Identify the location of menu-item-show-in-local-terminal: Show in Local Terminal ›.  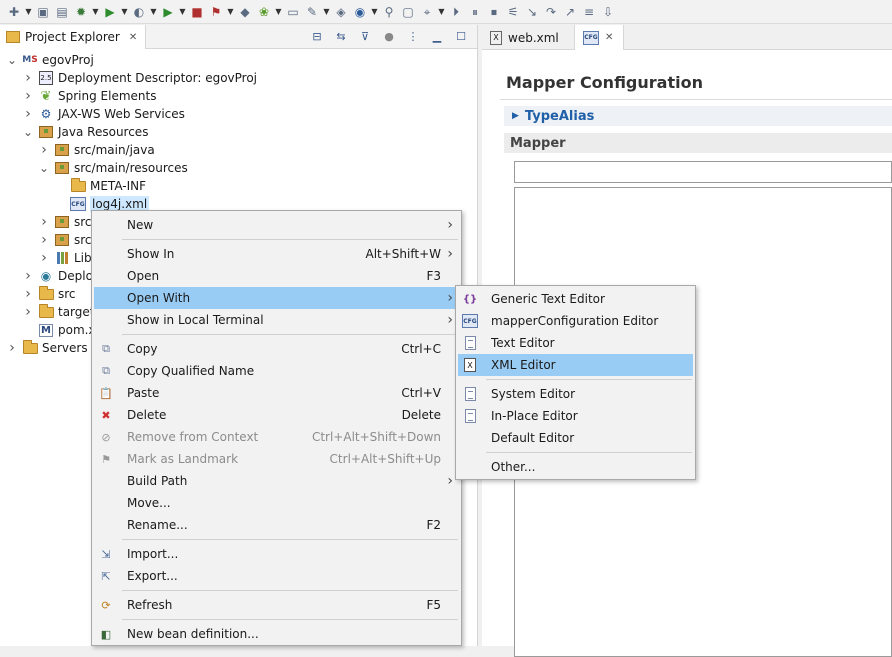
(276, 320).